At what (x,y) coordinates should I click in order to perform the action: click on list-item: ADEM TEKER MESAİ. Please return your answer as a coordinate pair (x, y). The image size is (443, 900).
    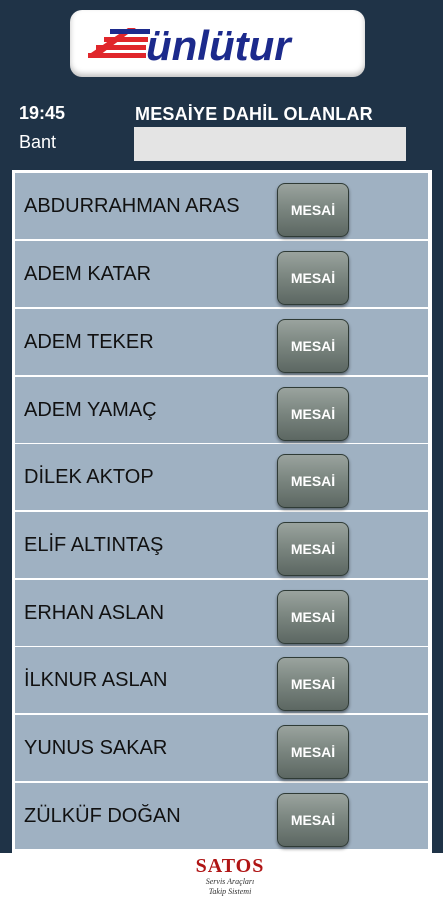
    Looking at the image, I should click on (221, 342).